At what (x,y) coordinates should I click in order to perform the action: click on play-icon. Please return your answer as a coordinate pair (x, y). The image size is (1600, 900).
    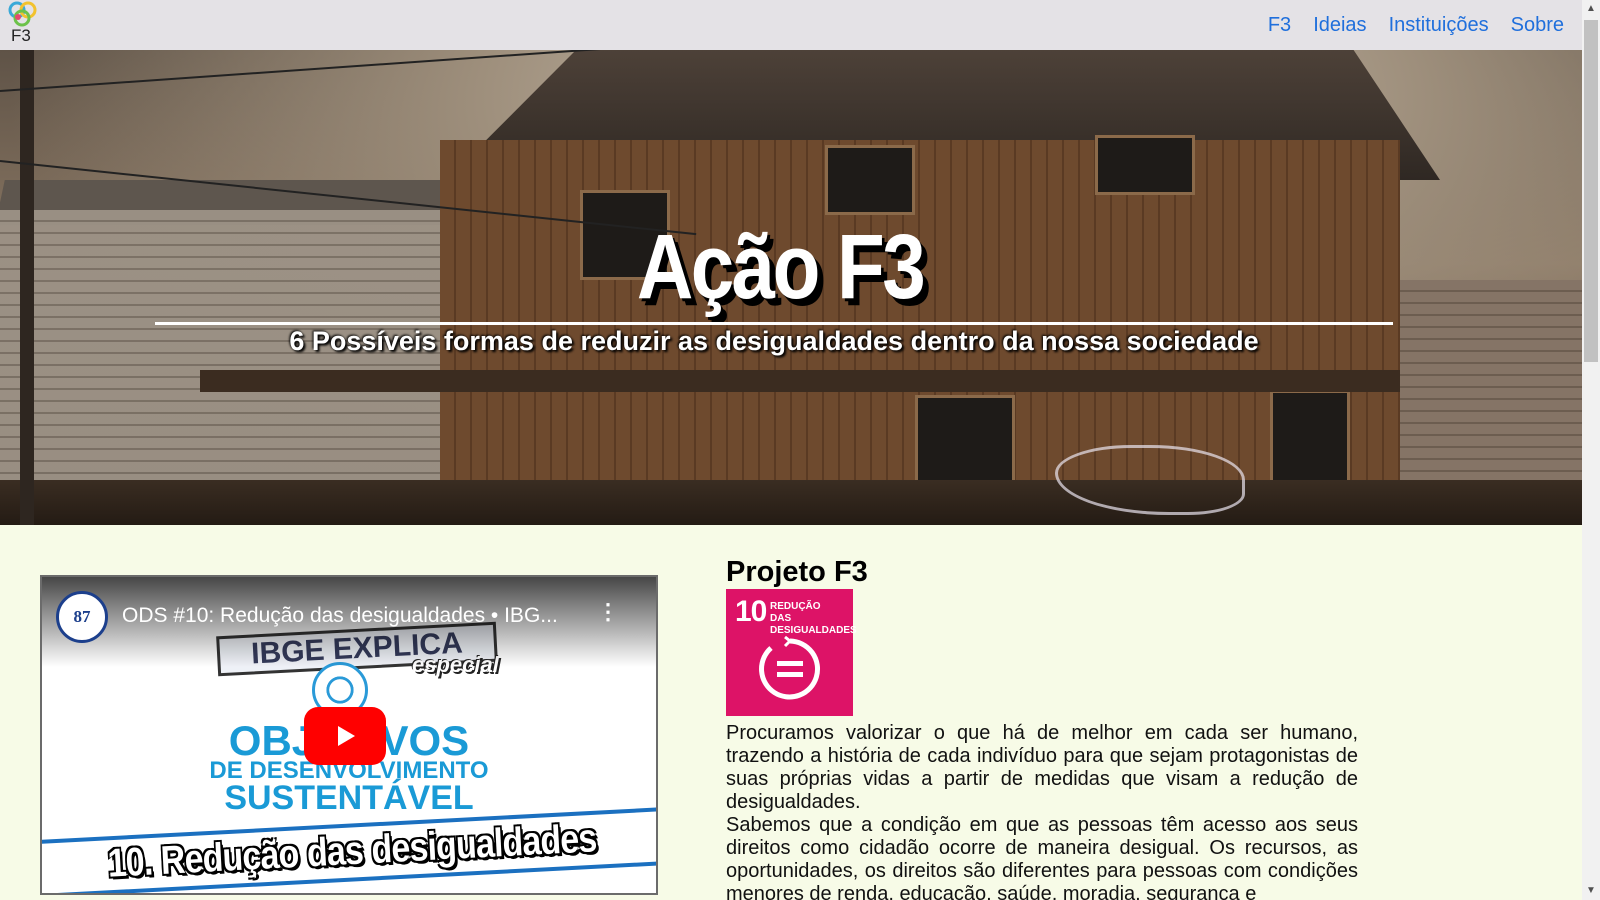
    Looking at the image, I should click on (346, 736).